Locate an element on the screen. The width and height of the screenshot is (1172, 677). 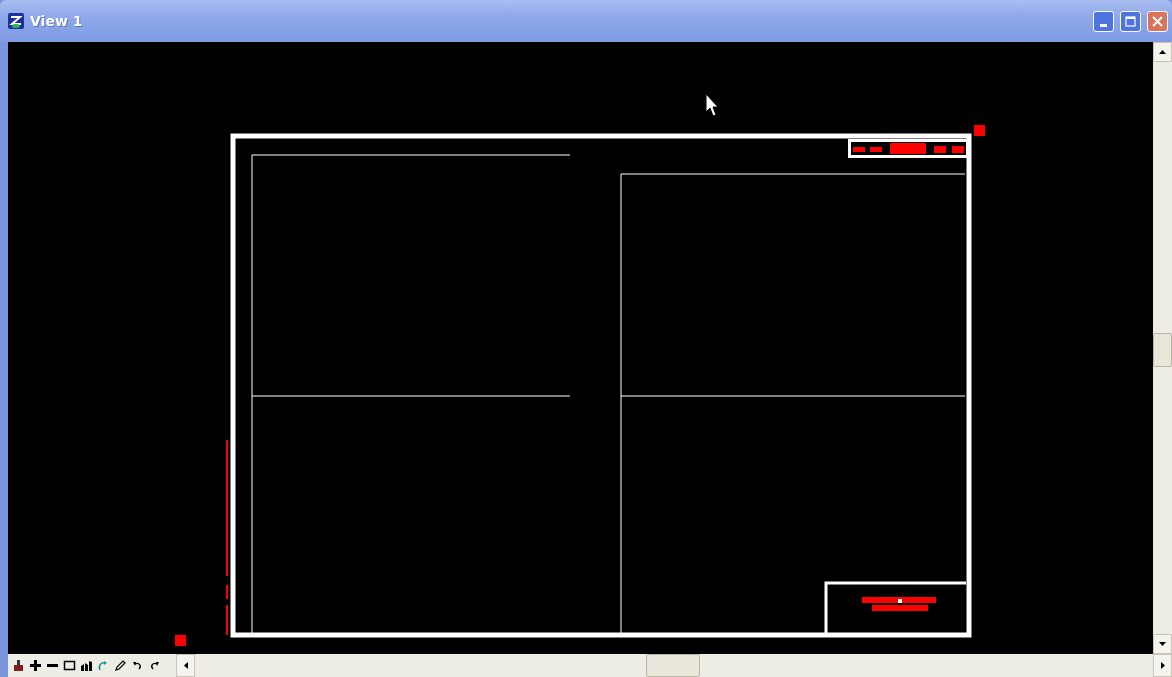
chart-icon is located at coordinates (86, 665).